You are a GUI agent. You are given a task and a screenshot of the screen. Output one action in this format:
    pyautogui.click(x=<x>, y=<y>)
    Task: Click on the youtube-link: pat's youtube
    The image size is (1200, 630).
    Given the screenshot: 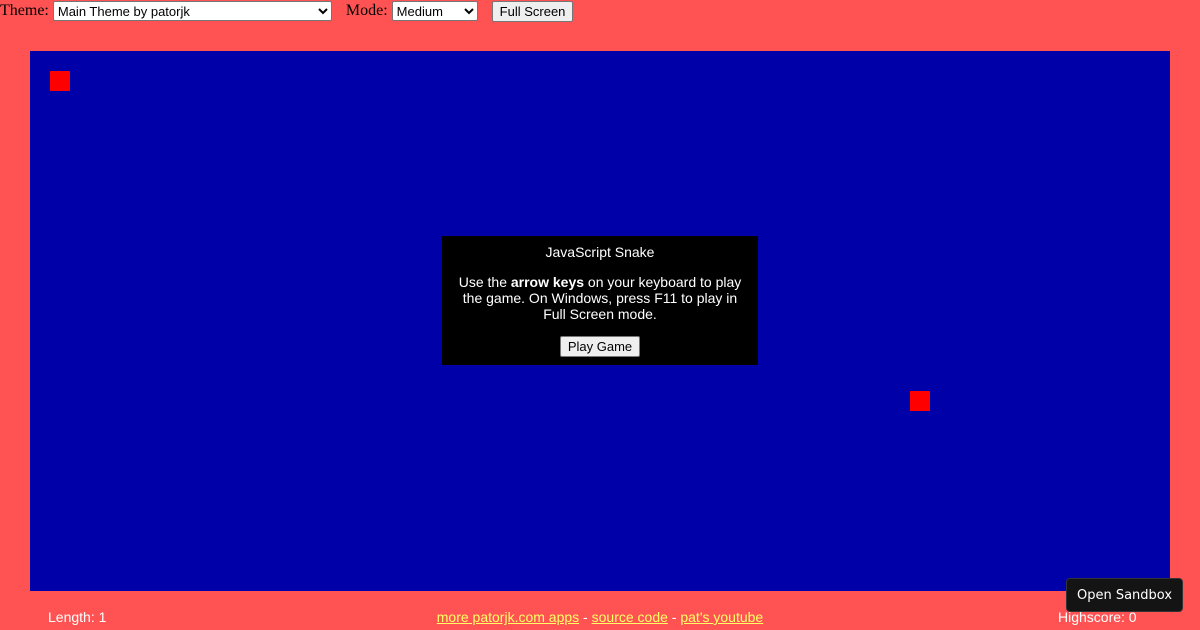 What is the action you would take?
    pyautogui.click(x=721, y=617)
    